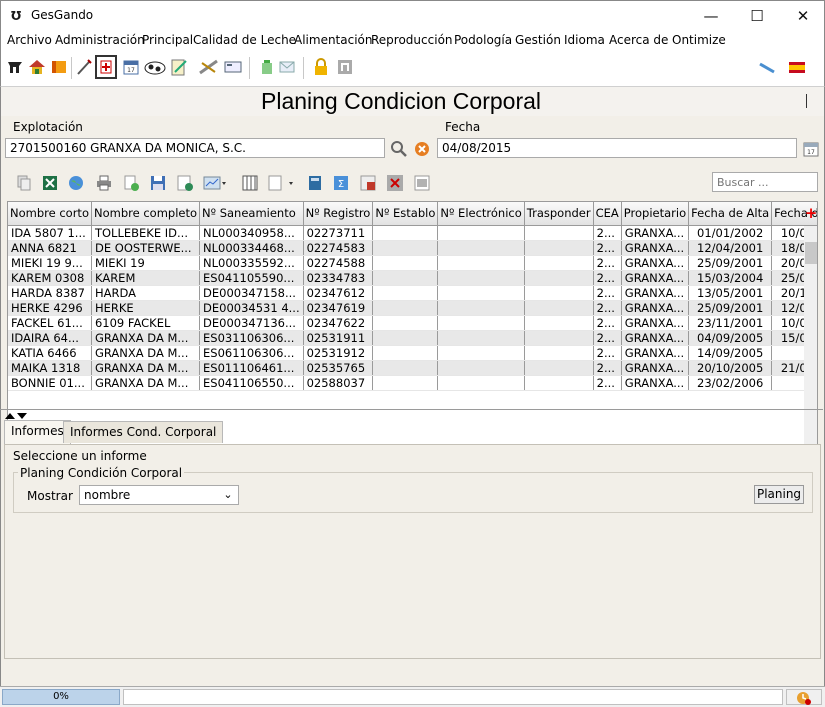 The height and width of the screenshot is (707, 825). Describe the element at coordinates (483, 40) in the screenshot. I see `menu-podologia: Podología` at that location.